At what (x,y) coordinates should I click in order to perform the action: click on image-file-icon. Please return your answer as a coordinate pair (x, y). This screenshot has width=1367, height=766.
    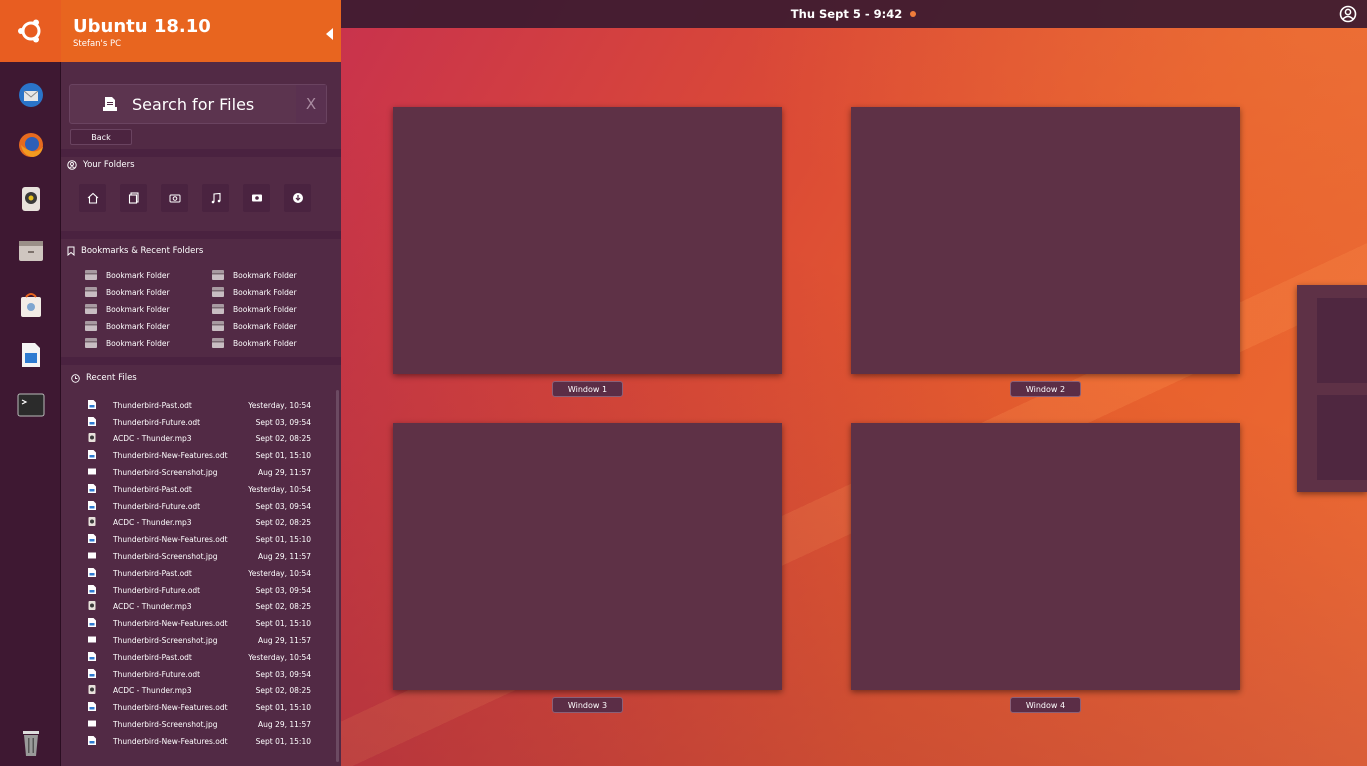
    Looking at the image, I should click on (99, 556).